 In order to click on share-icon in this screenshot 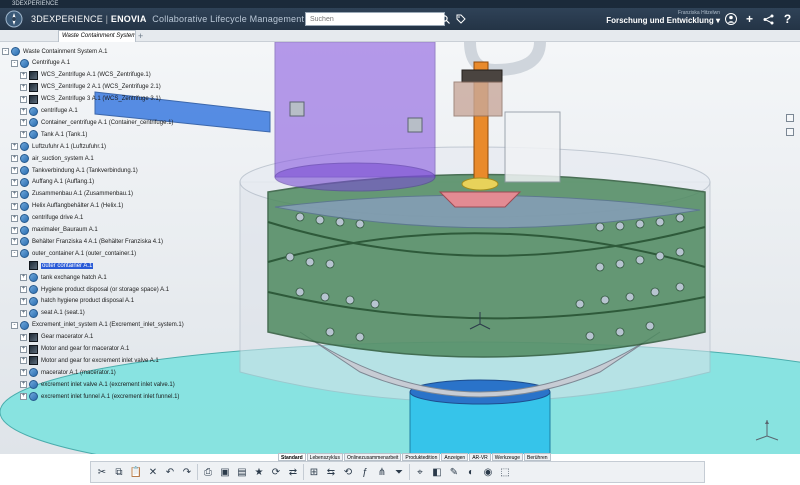, I will do `click(768, 19)`.